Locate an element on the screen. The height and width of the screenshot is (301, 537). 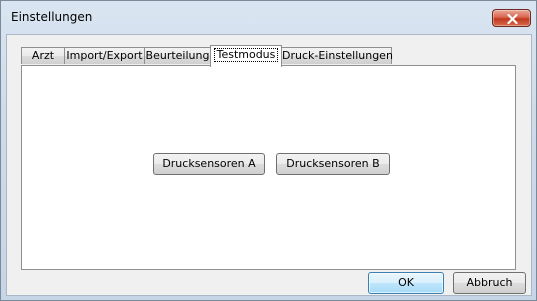
tab-beurteilung: Beurteilung is located at coordinates (177, 55).